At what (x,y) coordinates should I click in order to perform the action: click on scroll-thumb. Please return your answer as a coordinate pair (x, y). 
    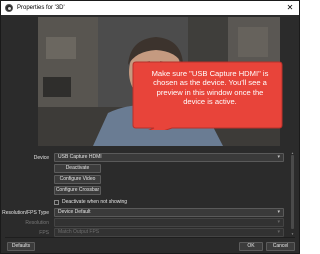
    Looking at the image, I should click on (292, 192).